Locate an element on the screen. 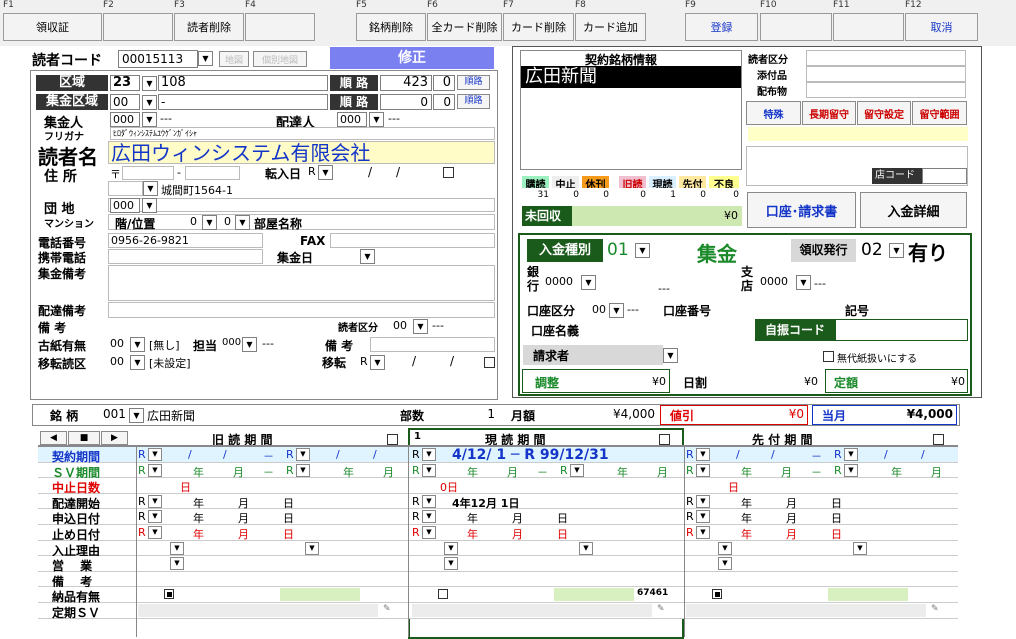  old-period-checkbox is located at coordinates (392, 439).